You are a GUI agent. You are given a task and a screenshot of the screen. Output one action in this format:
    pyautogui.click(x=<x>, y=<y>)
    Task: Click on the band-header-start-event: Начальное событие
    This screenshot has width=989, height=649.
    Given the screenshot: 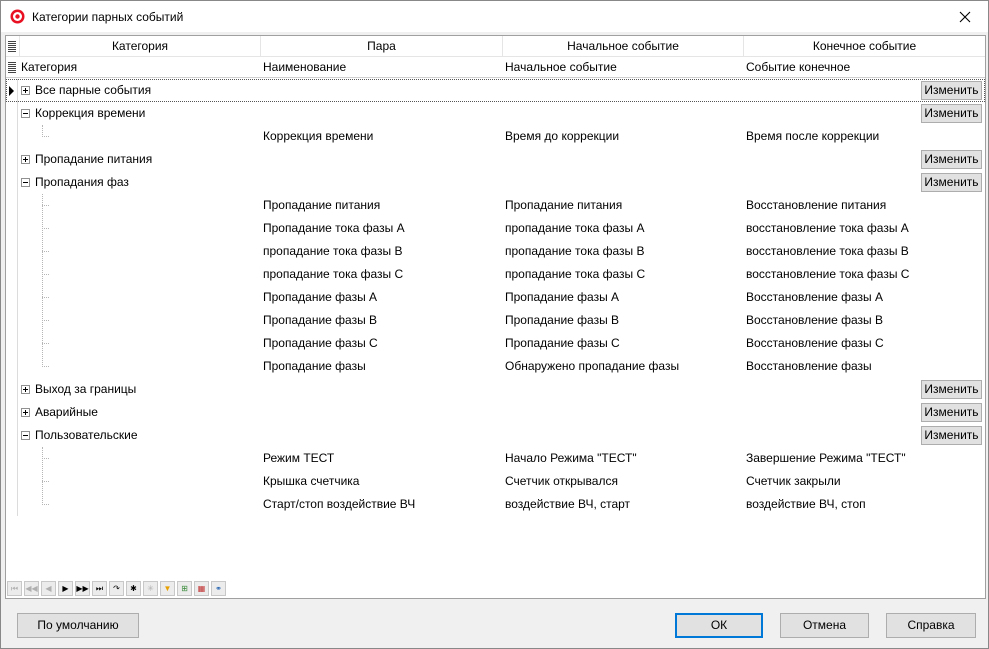 What is the action you would take?
    pyautogui.click(x=622, y=46)
    